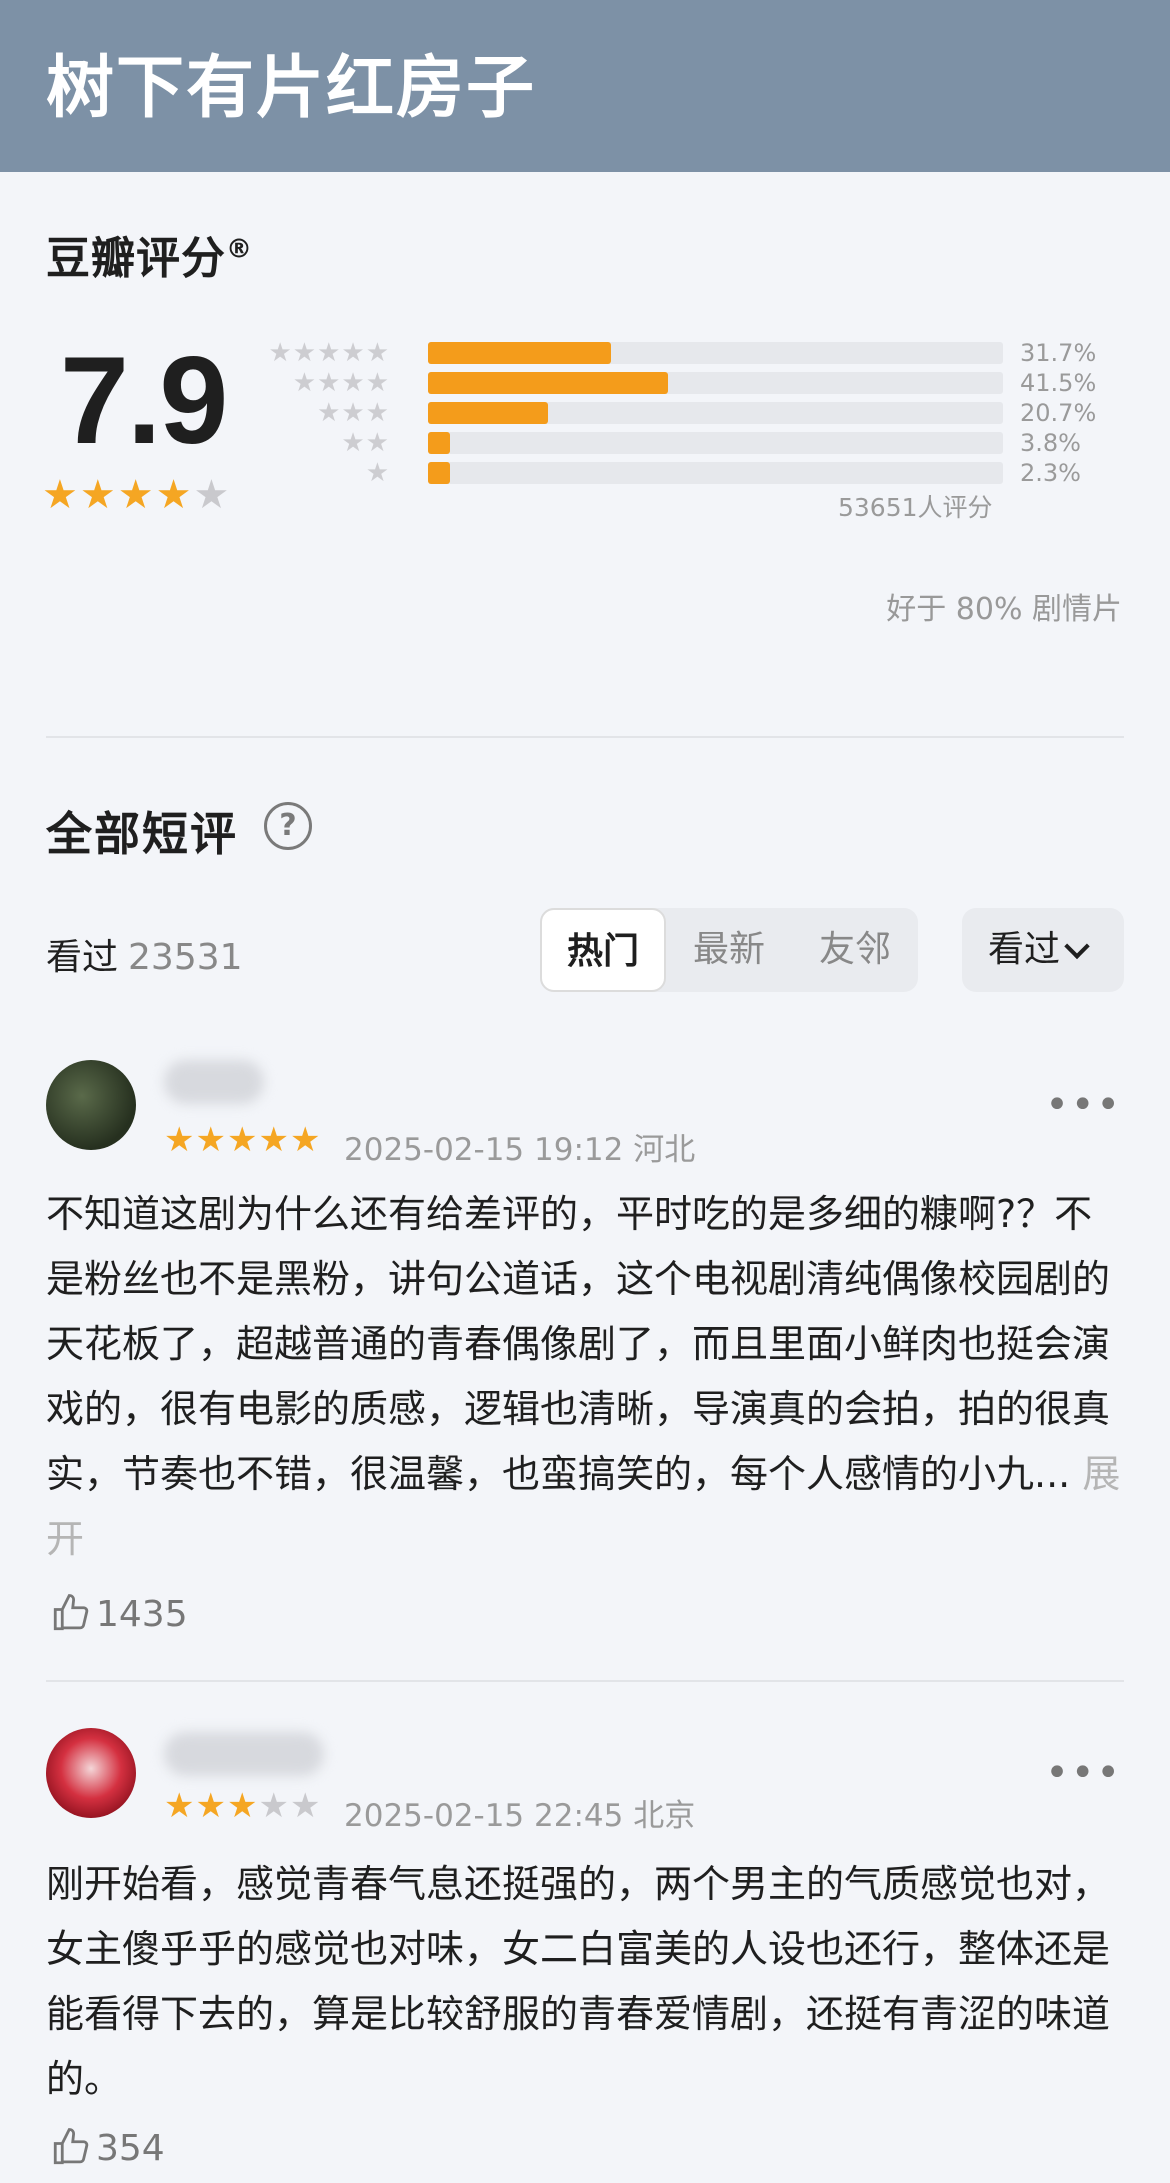 The height and width of the screenshot is (2183, 1170). I want to click on bar-star-label: ★, so click(377, 473).